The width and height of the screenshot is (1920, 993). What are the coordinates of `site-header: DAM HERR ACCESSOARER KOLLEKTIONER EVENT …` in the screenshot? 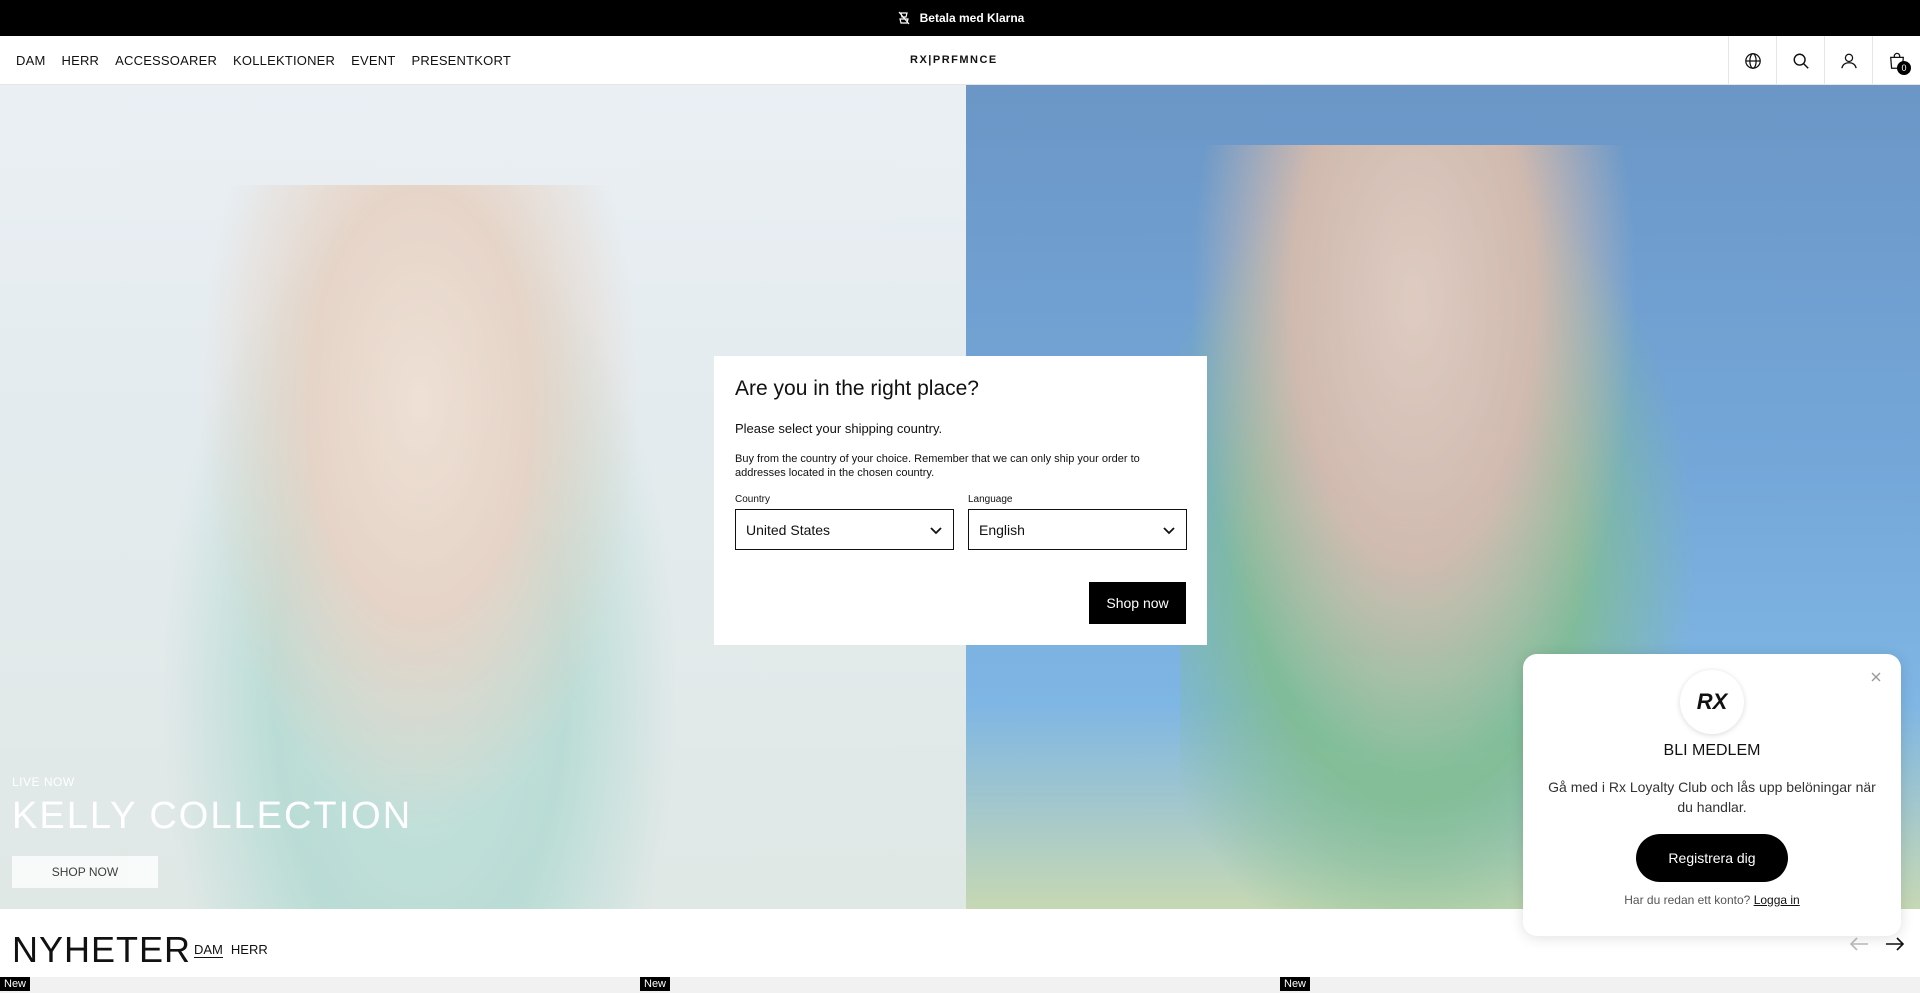 It's located at (960, 60).